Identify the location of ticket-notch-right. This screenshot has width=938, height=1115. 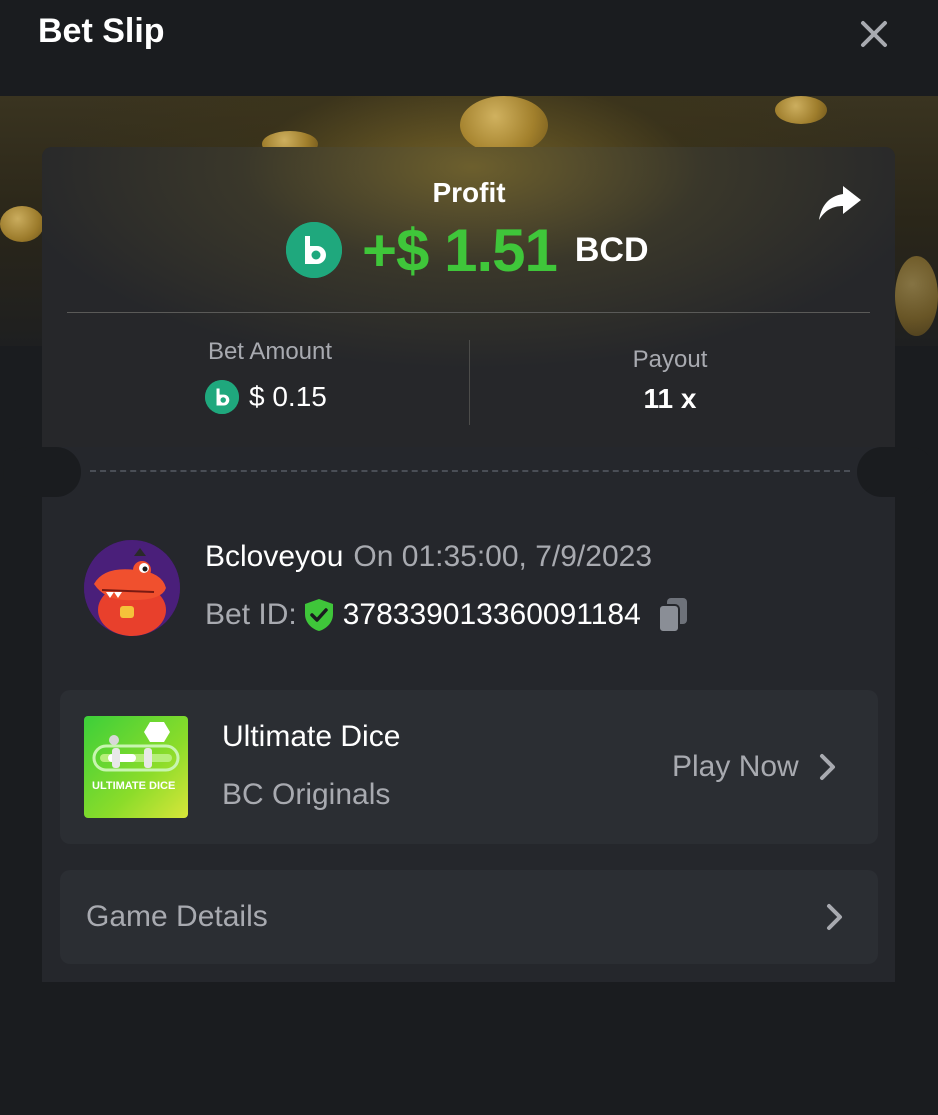
(896, 472).